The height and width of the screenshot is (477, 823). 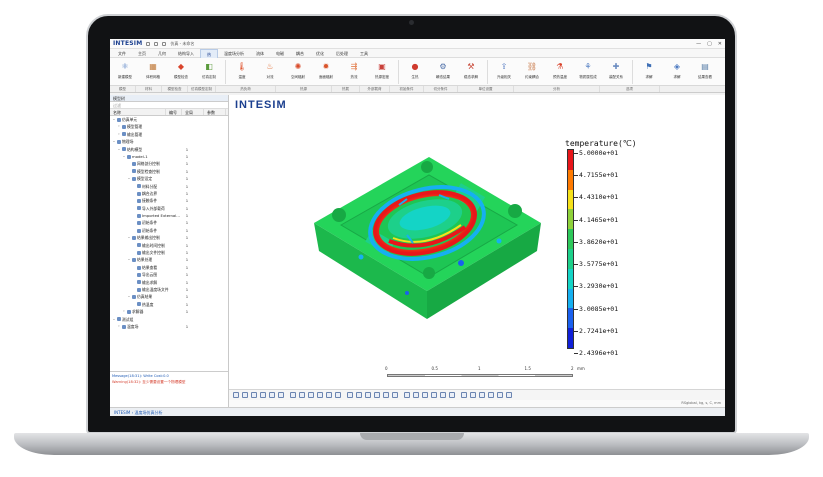 What do you see at coordinates (236, 395) in the screenshot?
I see `select-icon` at bounding box center [236, 395].